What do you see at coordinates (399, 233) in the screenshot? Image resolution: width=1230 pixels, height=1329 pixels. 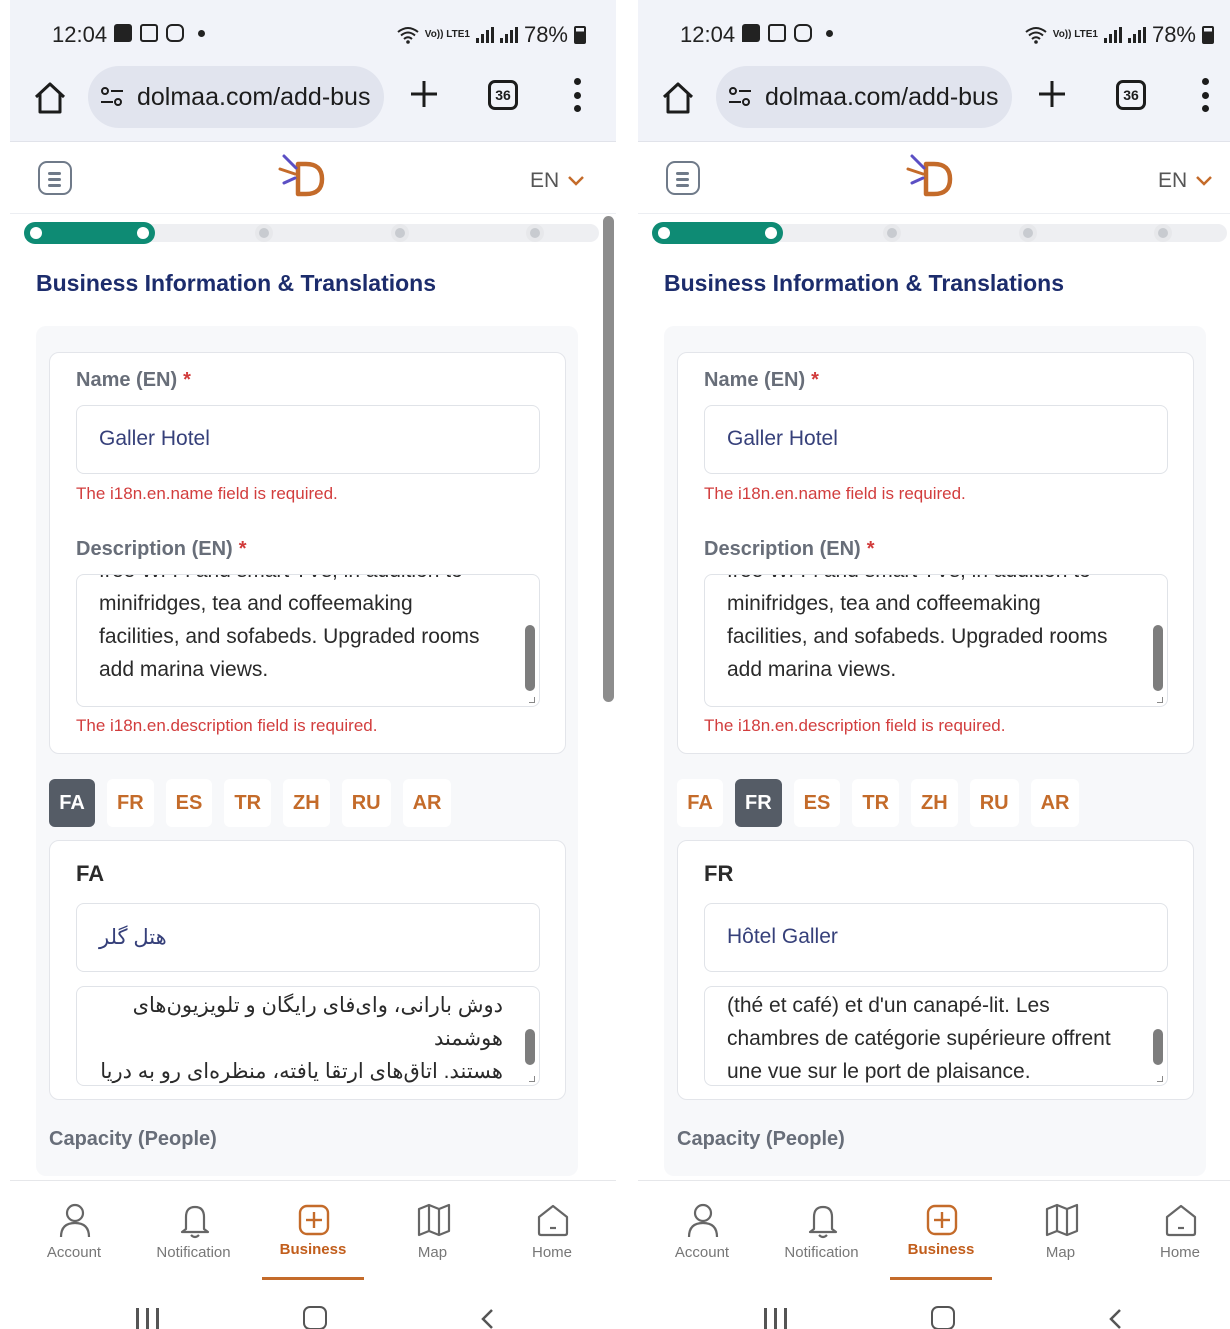 I see `progress-step-dot` at bounding box center [399, 233].